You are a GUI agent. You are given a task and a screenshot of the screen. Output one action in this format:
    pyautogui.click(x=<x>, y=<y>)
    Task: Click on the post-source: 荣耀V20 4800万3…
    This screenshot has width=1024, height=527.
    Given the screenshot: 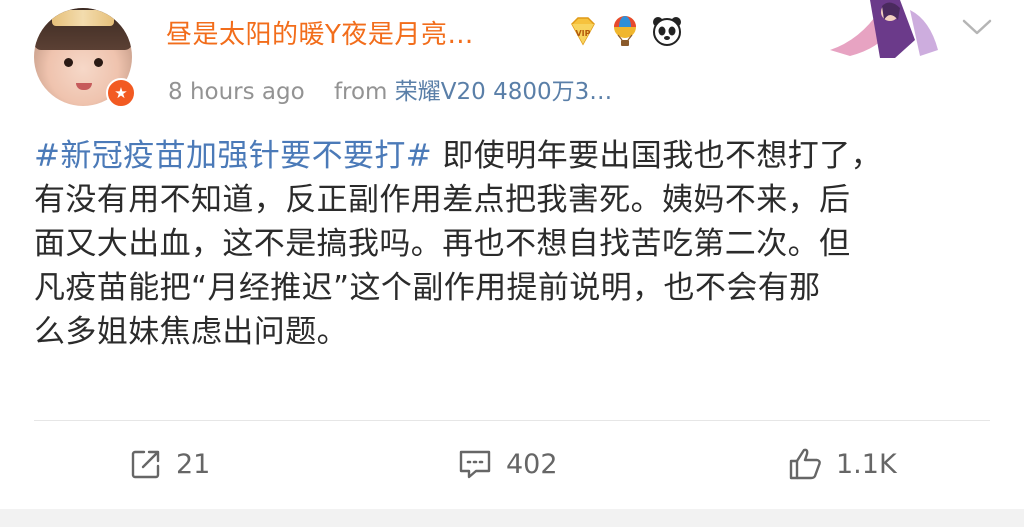 What is the action you would take?
    pyautogui.click(x=503, y=92)
    